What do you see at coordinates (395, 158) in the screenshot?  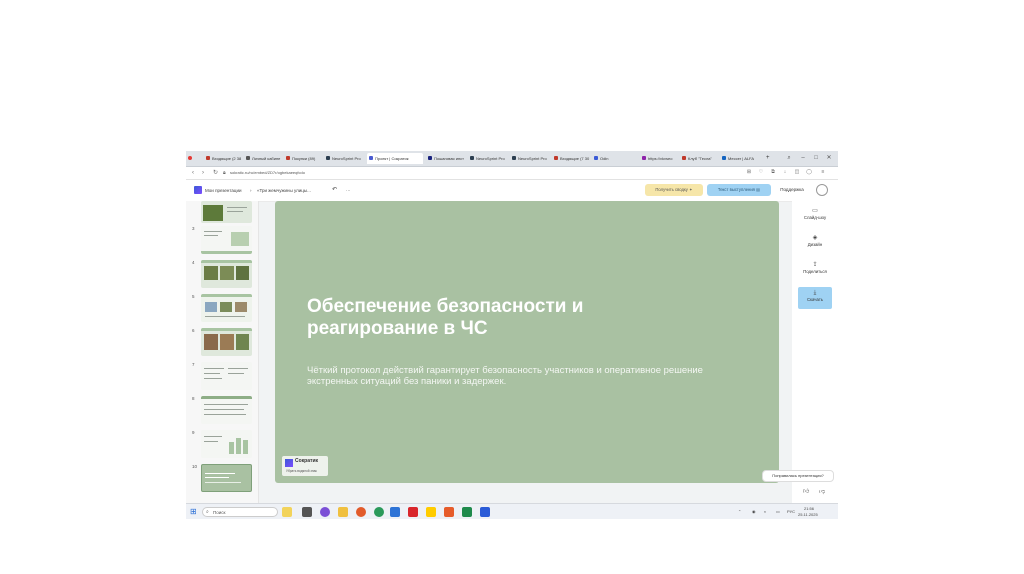 I see `browser-tab-active: Проект | Сократик` at bounding box center [395, 158].